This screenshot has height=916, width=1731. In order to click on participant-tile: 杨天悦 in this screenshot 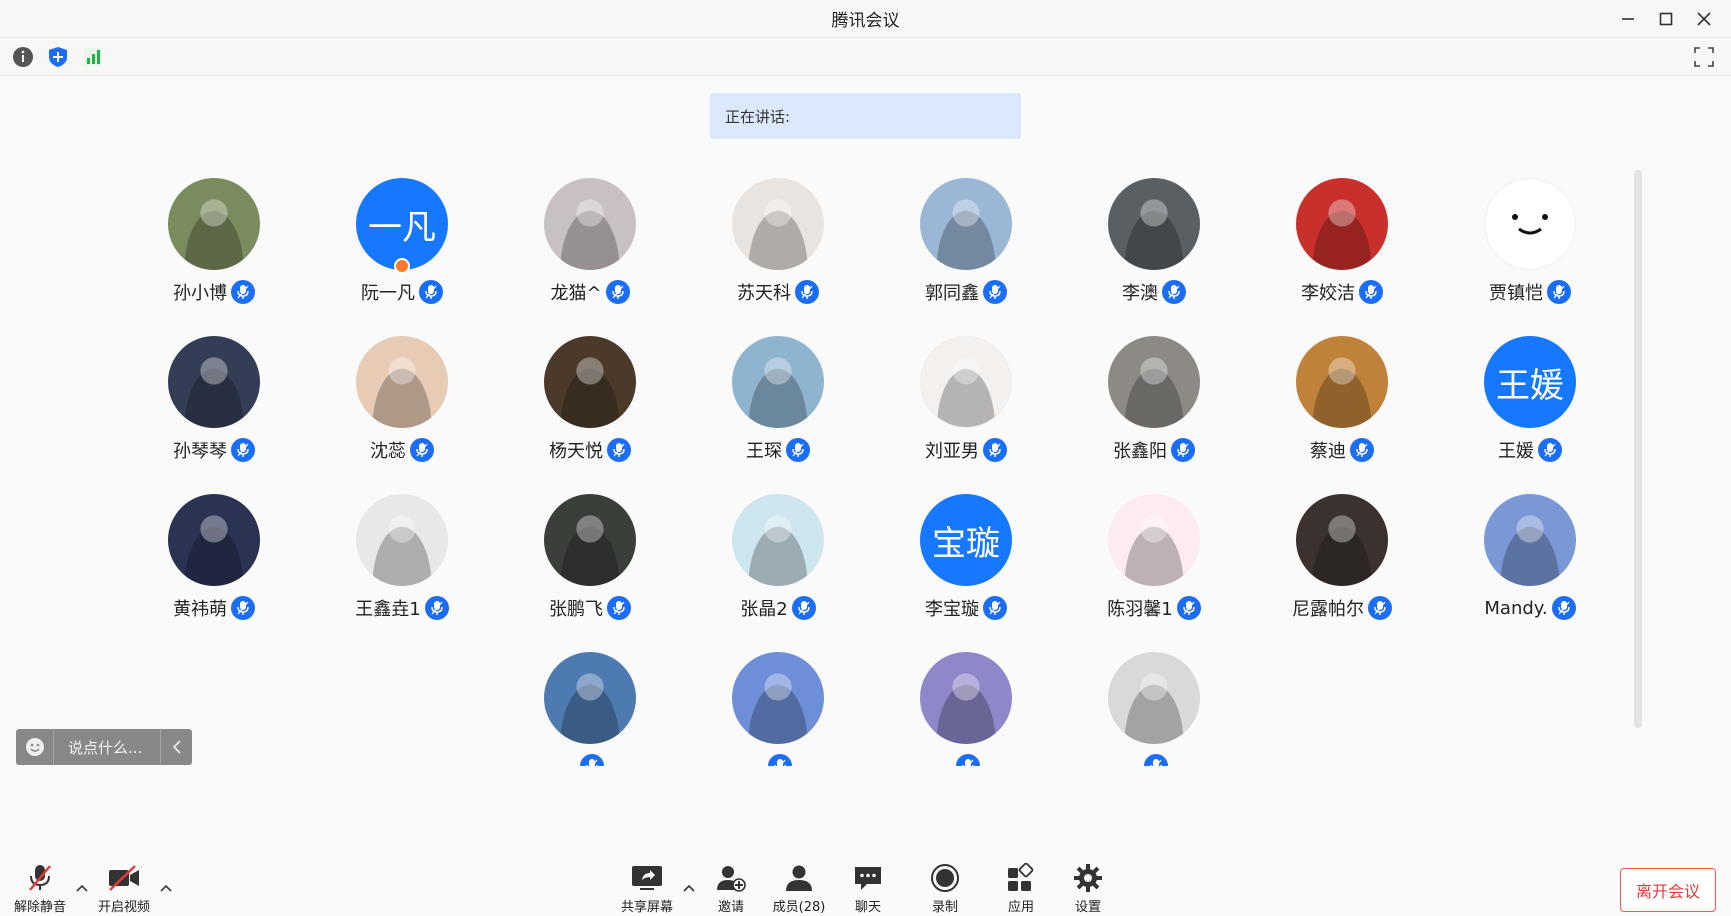, I will do `click(590, 407)`.